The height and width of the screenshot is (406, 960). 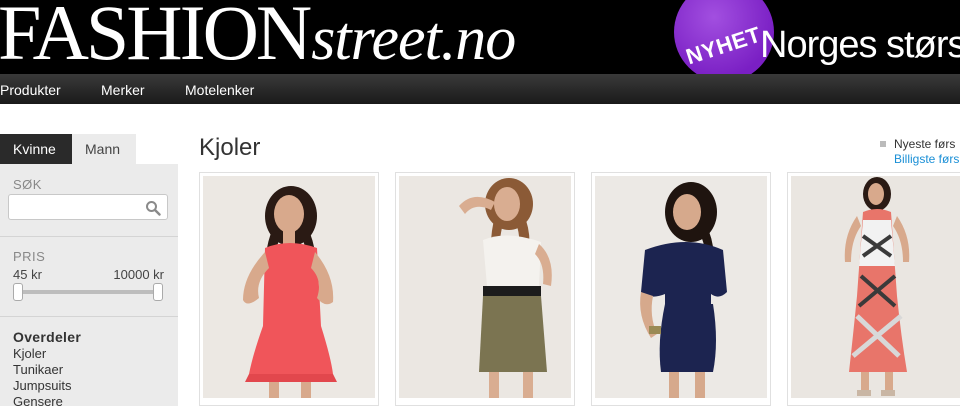 I want to click on nav-item-produkter: Produkter, so click(x=30, y=90).